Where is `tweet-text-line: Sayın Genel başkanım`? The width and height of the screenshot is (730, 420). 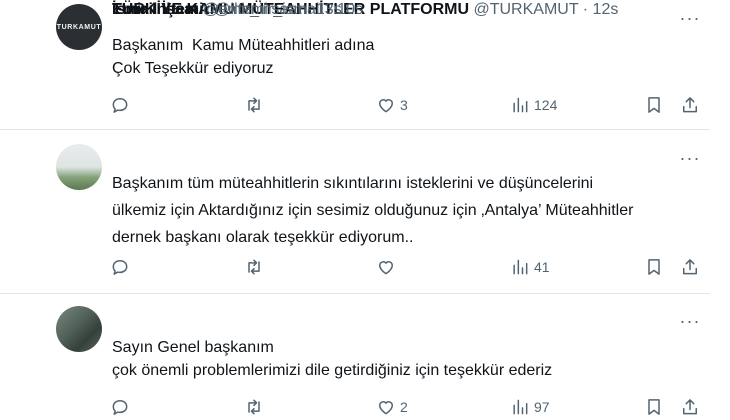 tweet-text-line: Sayın Genel başkanım is located at coordinates (193, 347).